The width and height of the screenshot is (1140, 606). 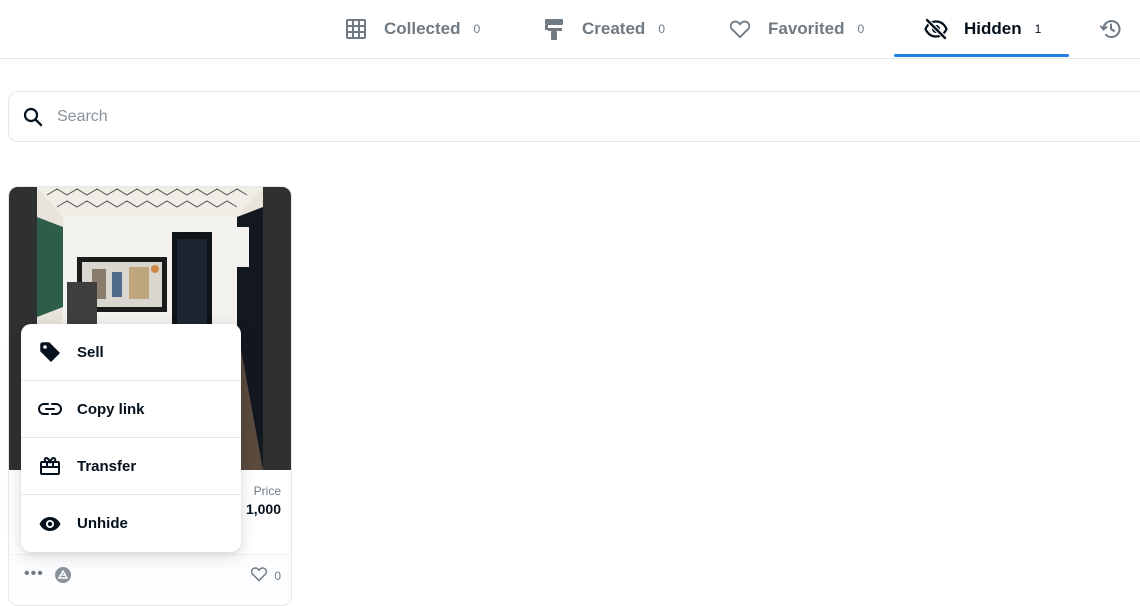 I want to click on chain-icon, so click(x=63, y=575).